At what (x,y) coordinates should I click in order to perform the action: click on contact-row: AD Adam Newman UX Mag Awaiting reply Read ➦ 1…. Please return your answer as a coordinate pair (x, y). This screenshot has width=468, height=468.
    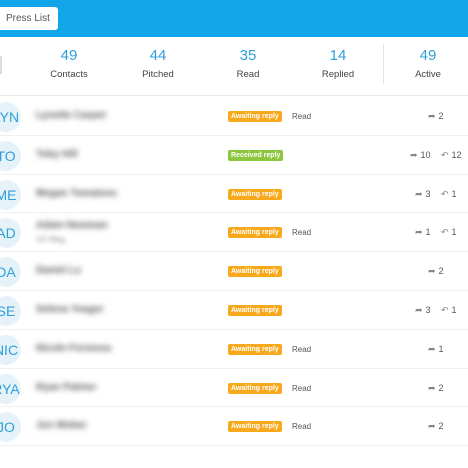
    Looking at the image, I should click on (234, 233).